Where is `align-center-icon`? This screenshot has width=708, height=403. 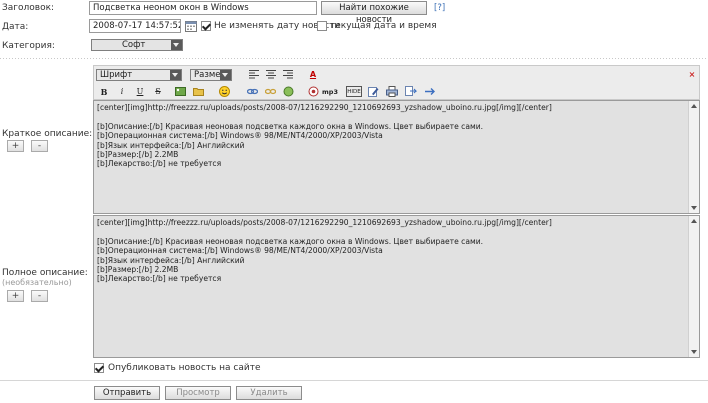
align-center-icon is located at coordinates (271, 75).